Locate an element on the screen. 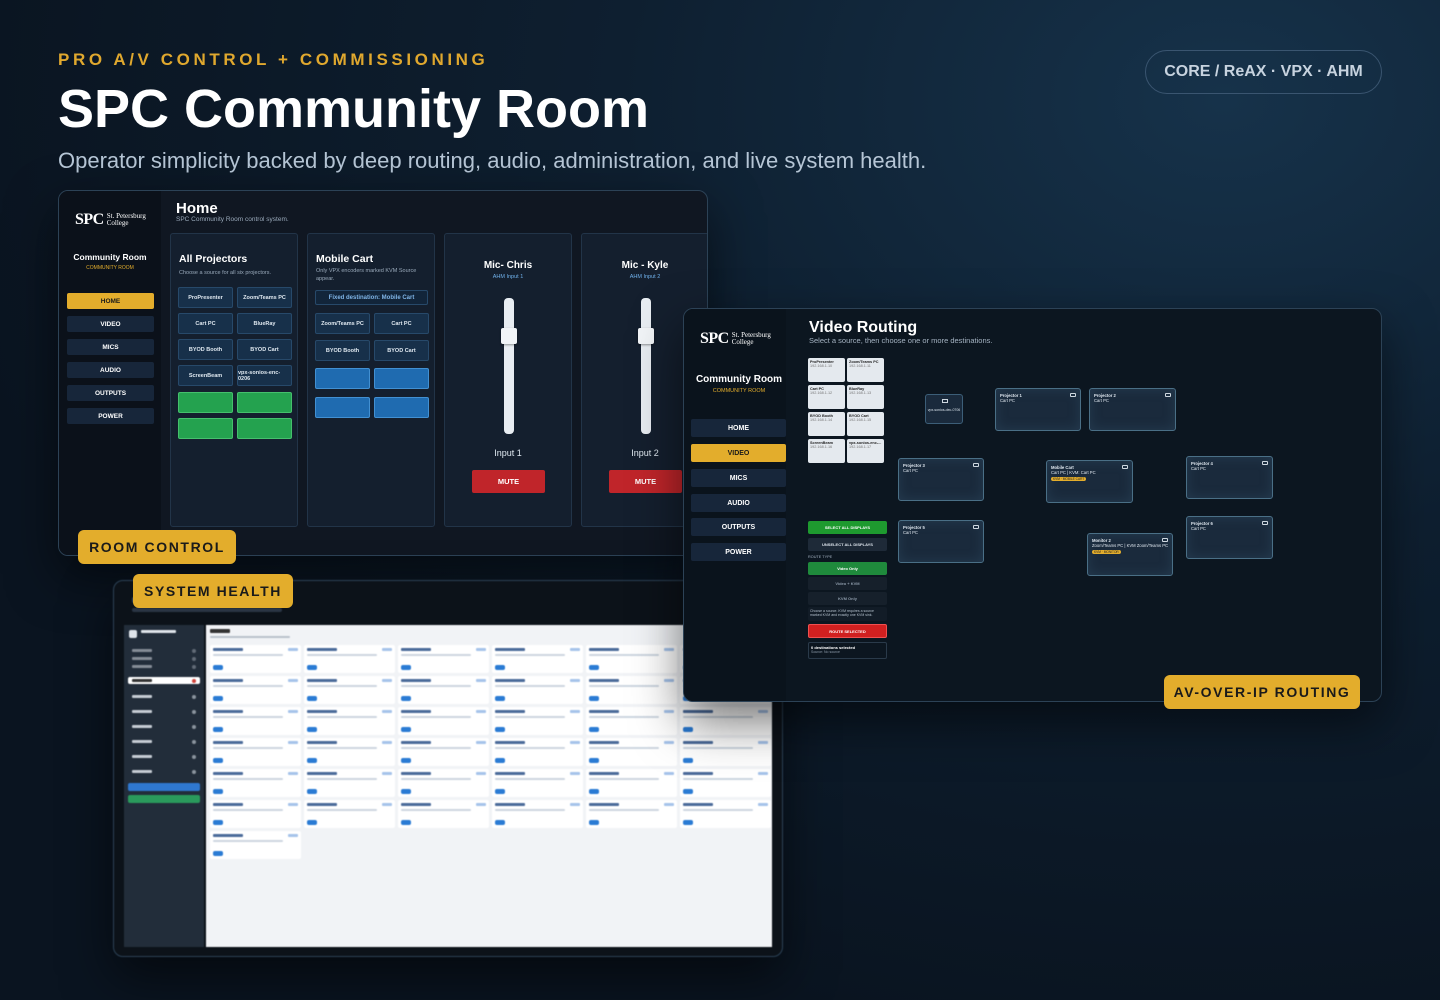 This screenshot has width=1440, height=1000. source-button: BlueRay is located at coordinates (264, 323).